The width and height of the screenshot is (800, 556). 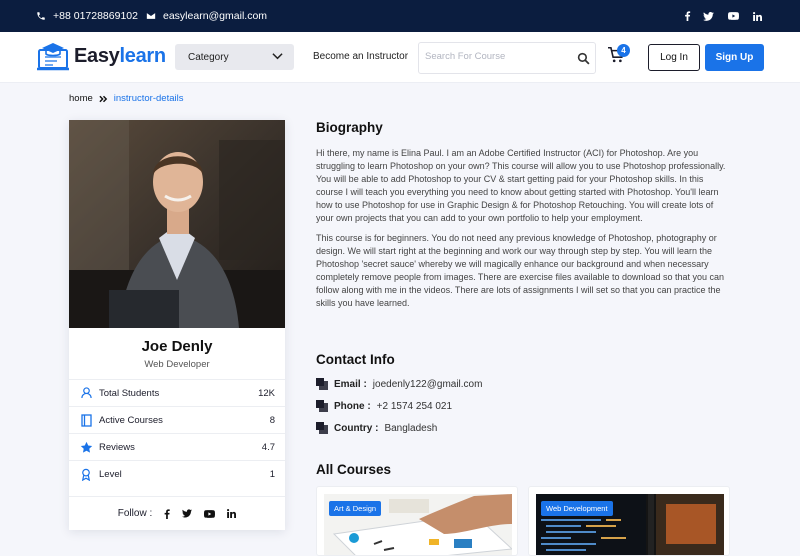 I want to click on breadcrumb-current: instructor-details, so click(x=148, y=98).